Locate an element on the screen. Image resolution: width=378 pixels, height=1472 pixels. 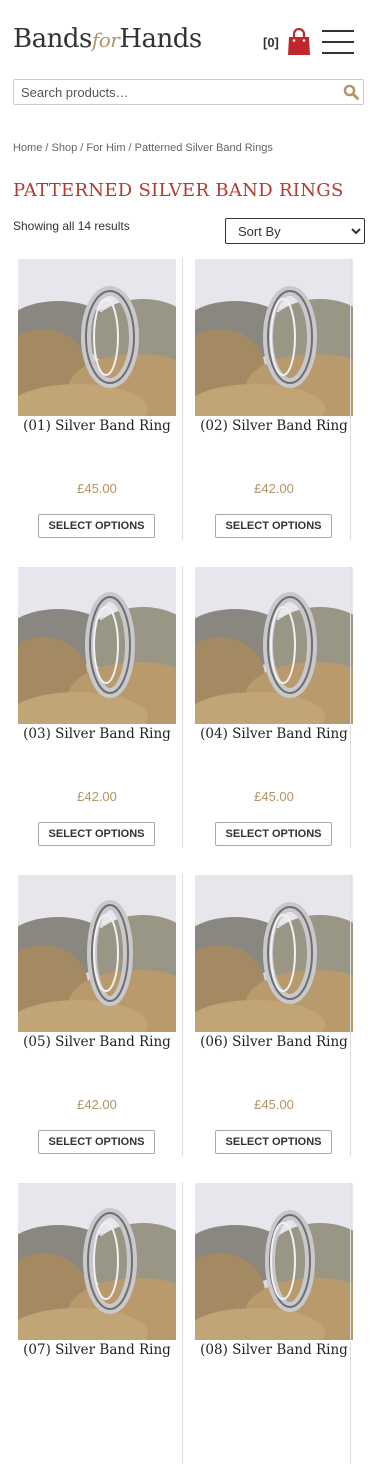
breadcrumb-home: Home is located at coordinates (27, 148).